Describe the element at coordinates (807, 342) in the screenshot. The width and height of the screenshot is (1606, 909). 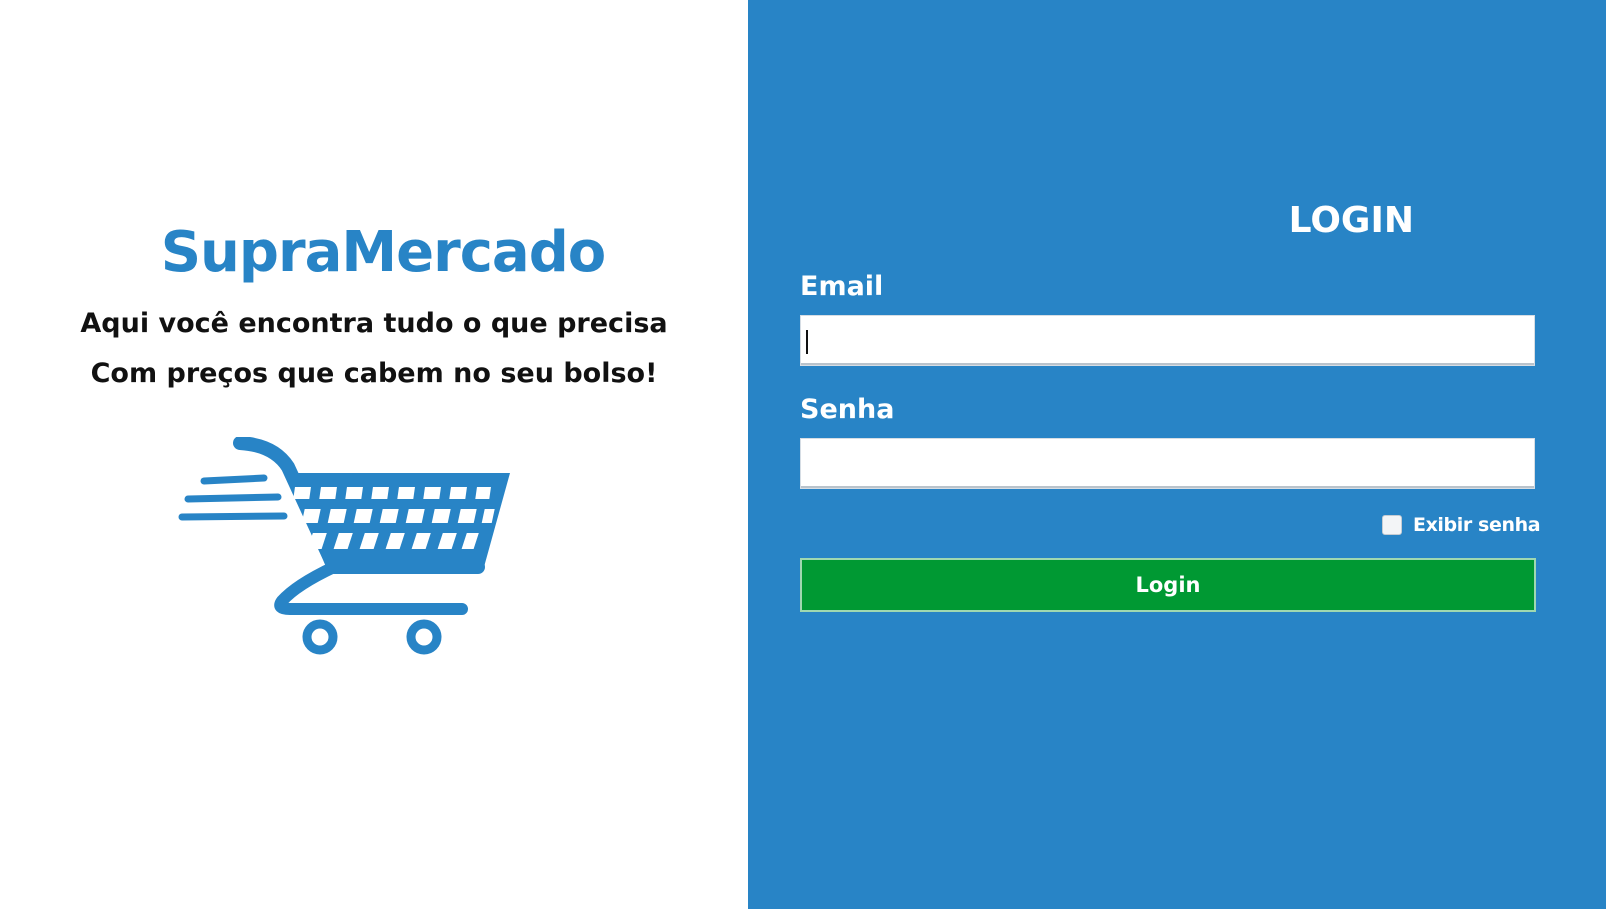
I see `text-caret` at that location.